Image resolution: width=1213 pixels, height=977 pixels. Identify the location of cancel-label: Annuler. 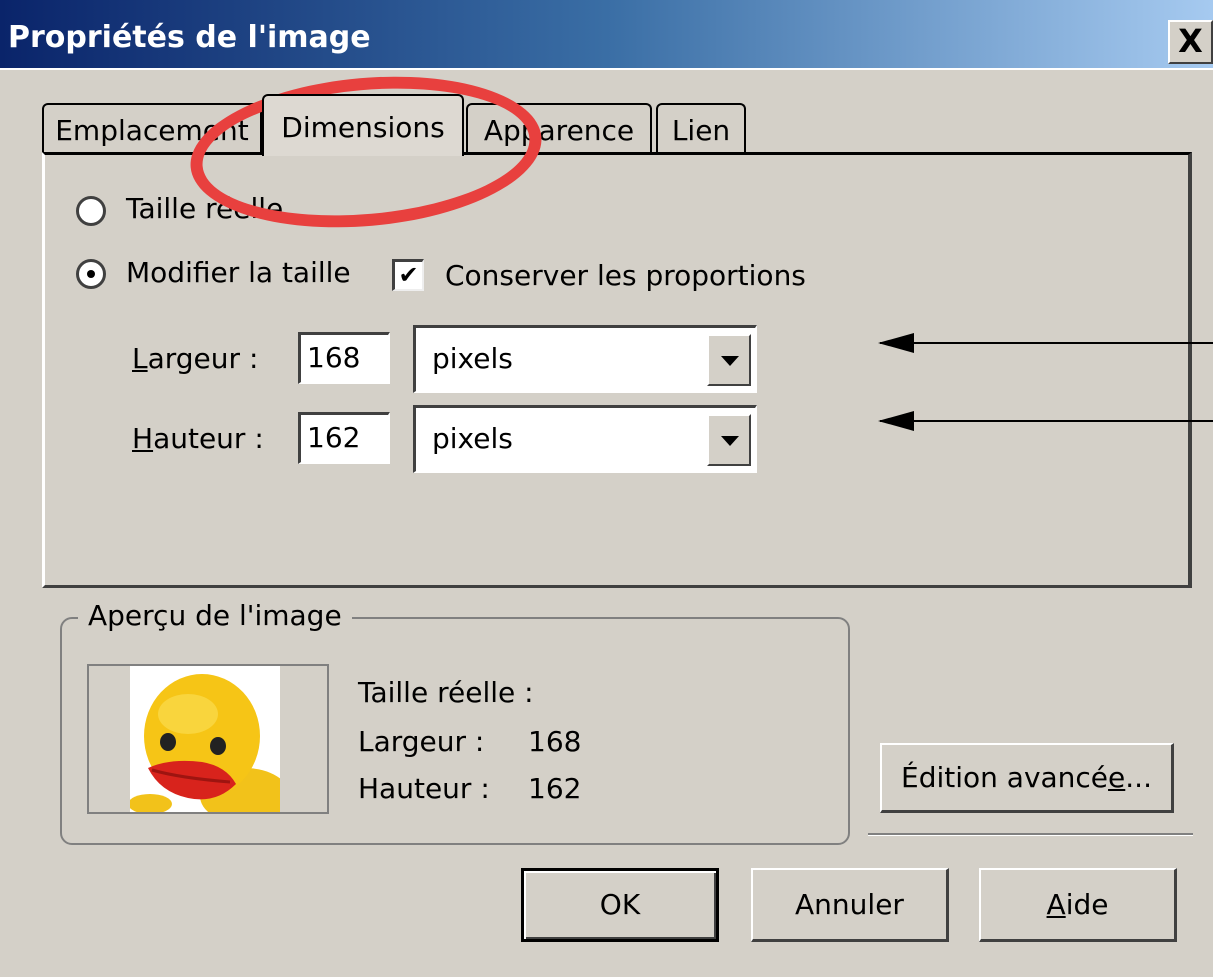
(849, 904).